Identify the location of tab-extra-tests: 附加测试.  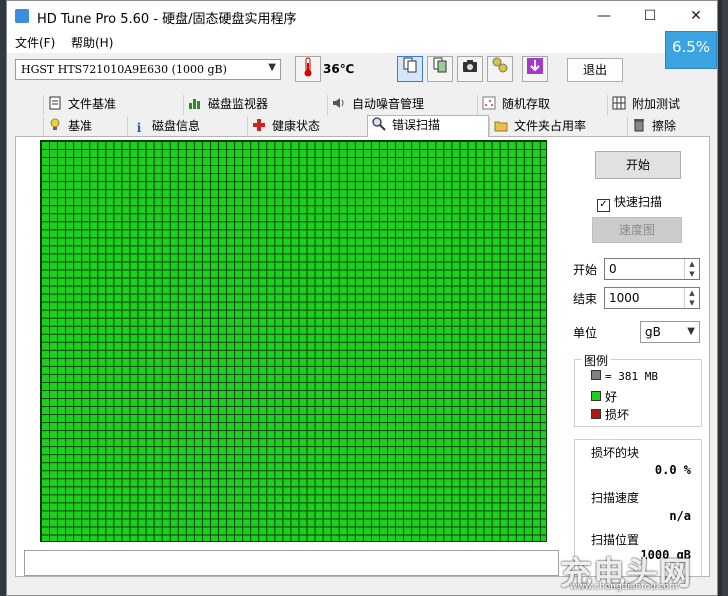
(658, 105).